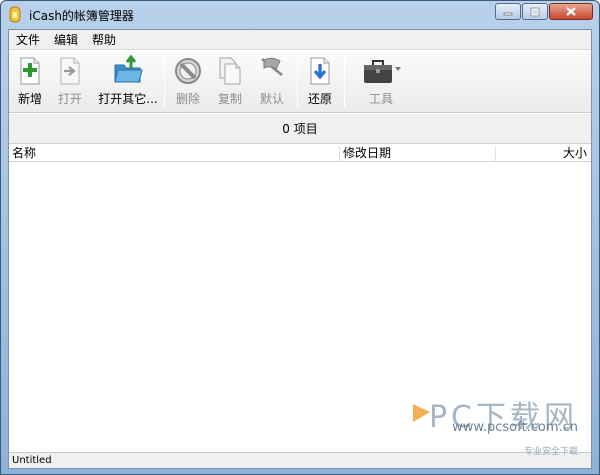  I want to click on open-label: 打开, so click(69, 99).